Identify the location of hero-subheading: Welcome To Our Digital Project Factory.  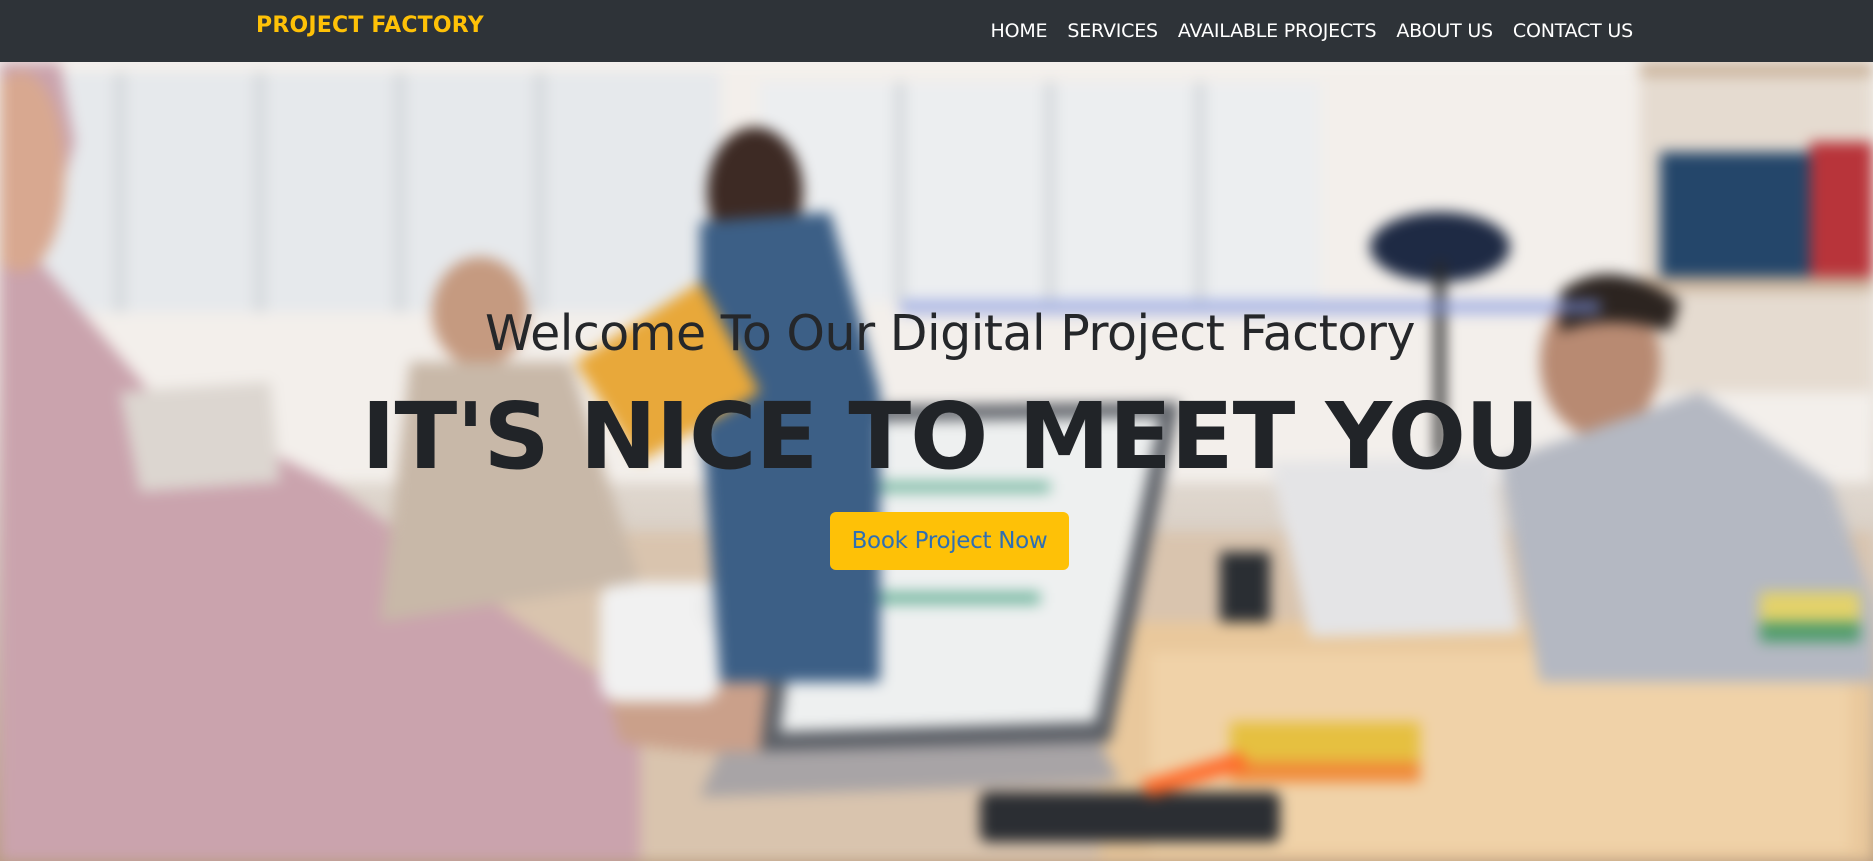
(950, 333).